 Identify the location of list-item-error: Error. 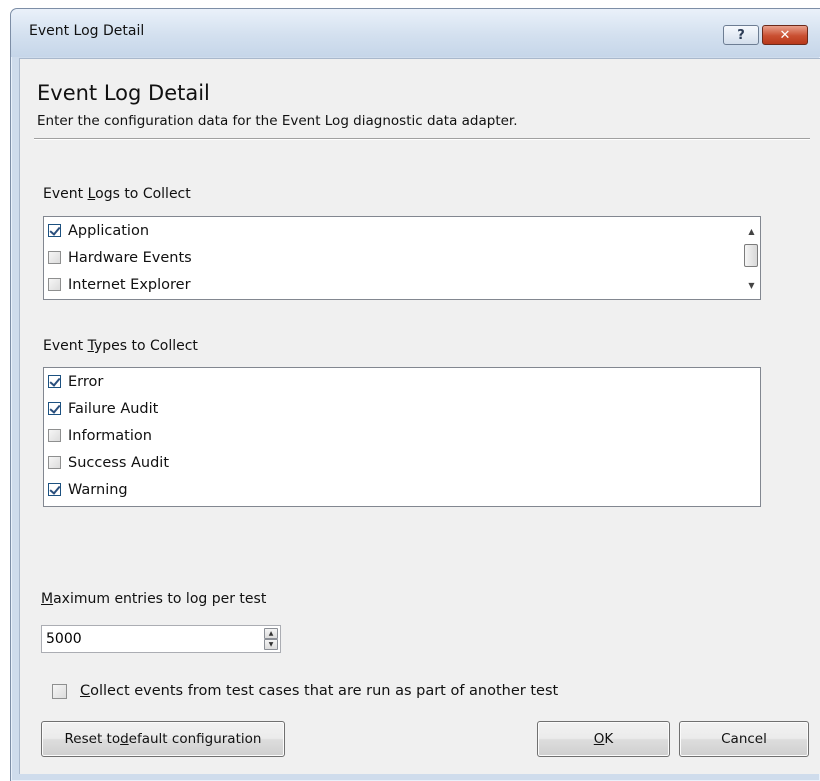
(402, 381).